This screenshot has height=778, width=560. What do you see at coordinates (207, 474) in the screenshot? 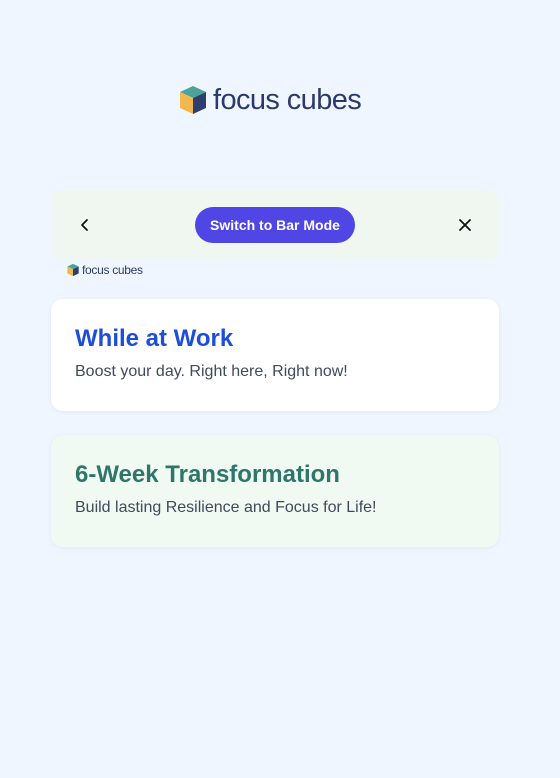
I see `card-title: 6-Week Transformation` at bounding box center [207, 474].